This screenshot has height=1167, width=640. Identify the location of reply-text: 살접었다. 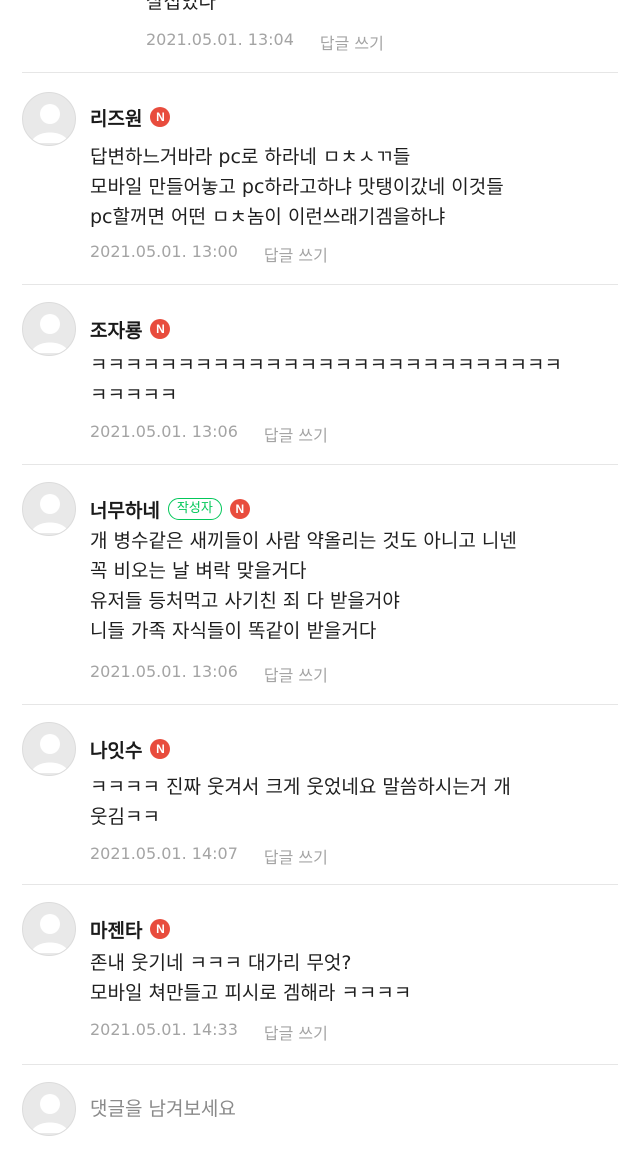
(181, 6).